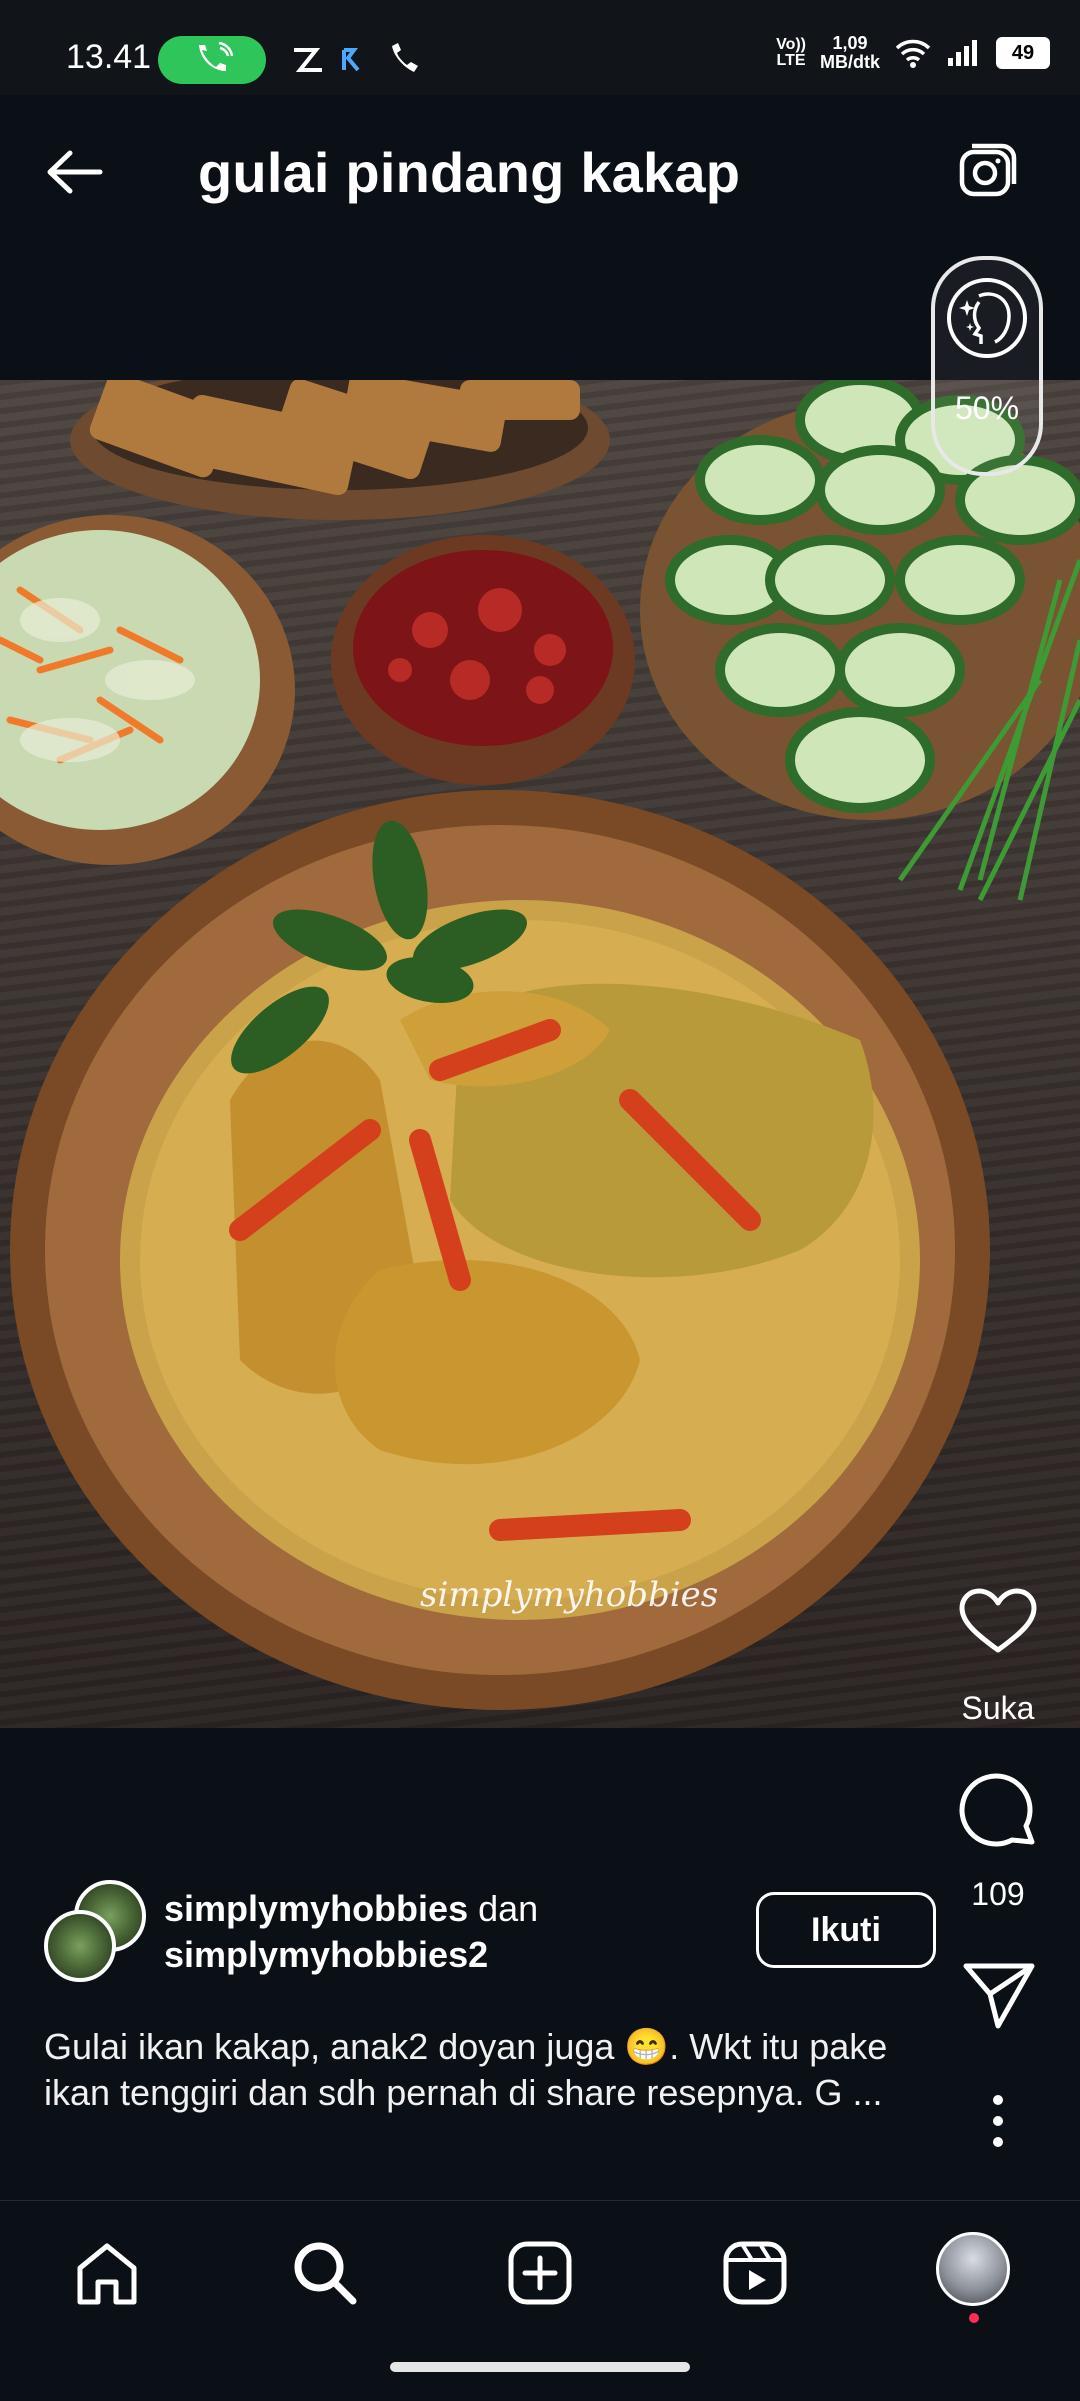 This screenshot has height=2401, width=1080. What do you see at coordinates (469, 172) in the screenshot?
I see `page-title: gulai pindang kakap` at bounding box center [469, 172].